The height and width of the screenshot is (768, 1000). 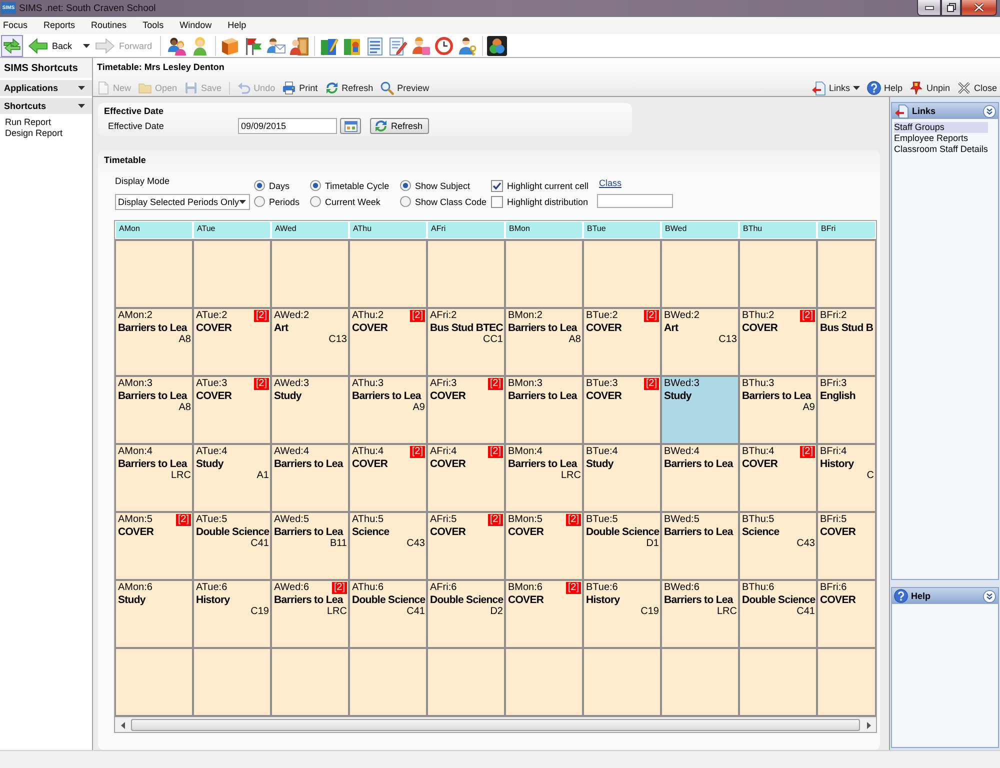 I want to click on radio-button: Current Week, so click(x=345, y=201).